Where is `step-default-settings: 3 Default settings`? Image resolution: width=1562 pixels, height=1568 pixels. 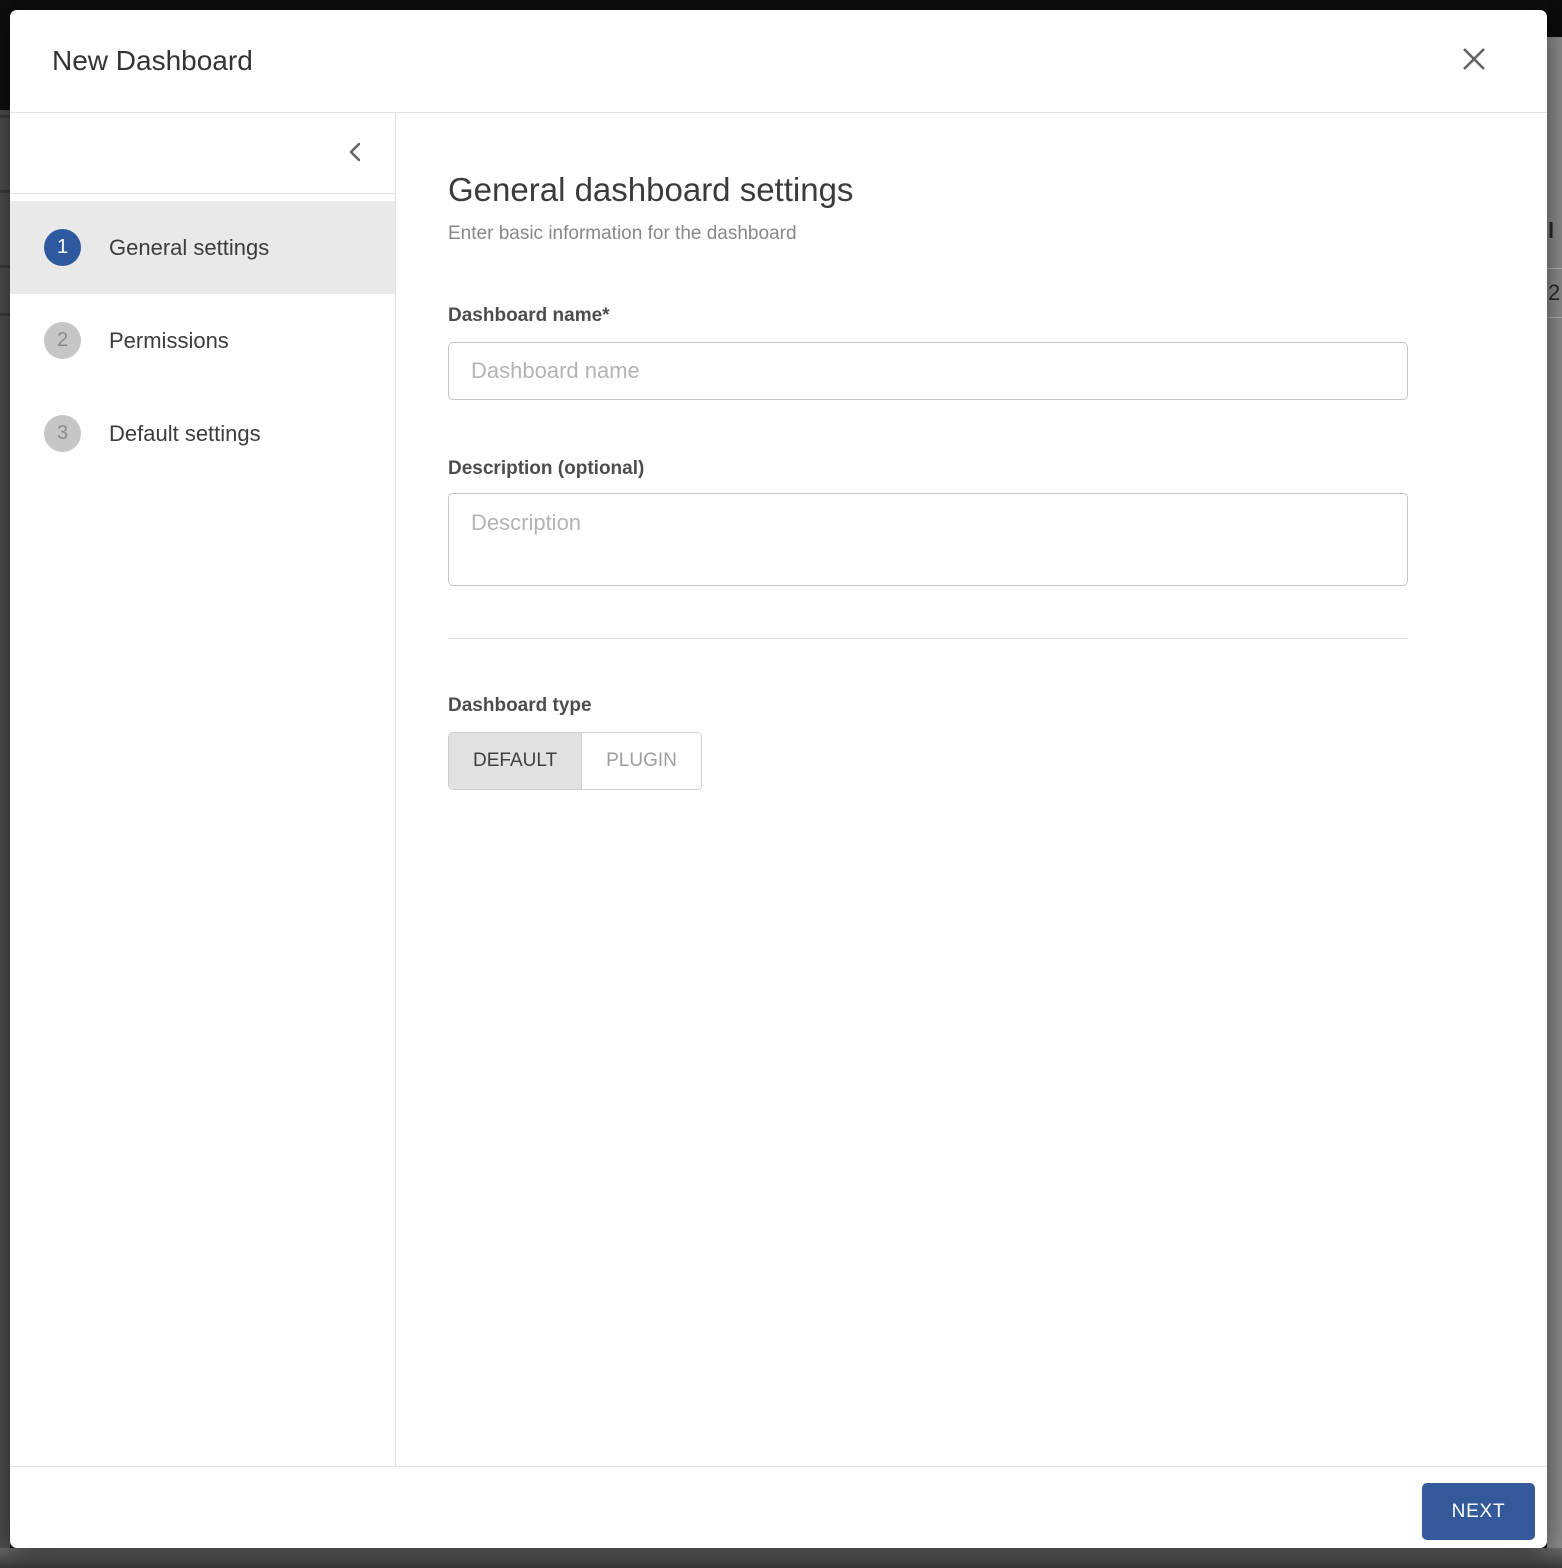
step-default-settings: 3 Default settings is located at coordinates (202, 433).